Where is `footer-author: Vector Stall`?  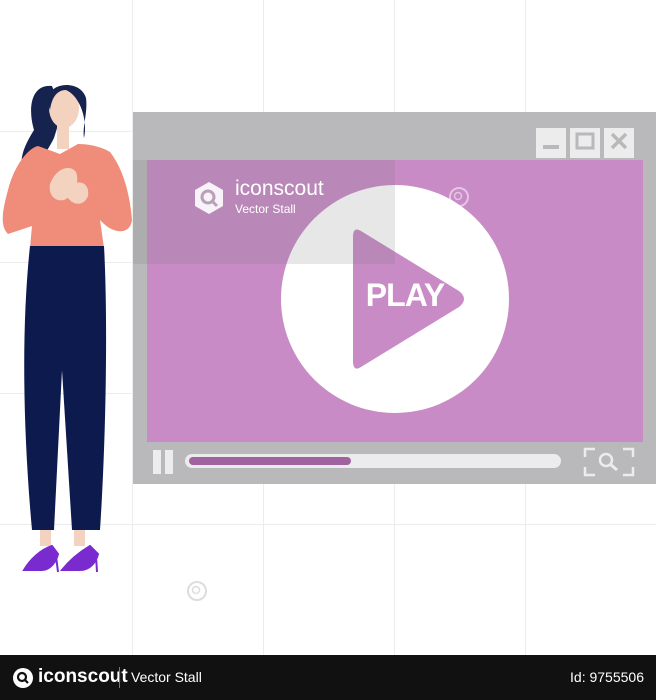
footer-author: Vector Stall is located at coordinates (166, 677).